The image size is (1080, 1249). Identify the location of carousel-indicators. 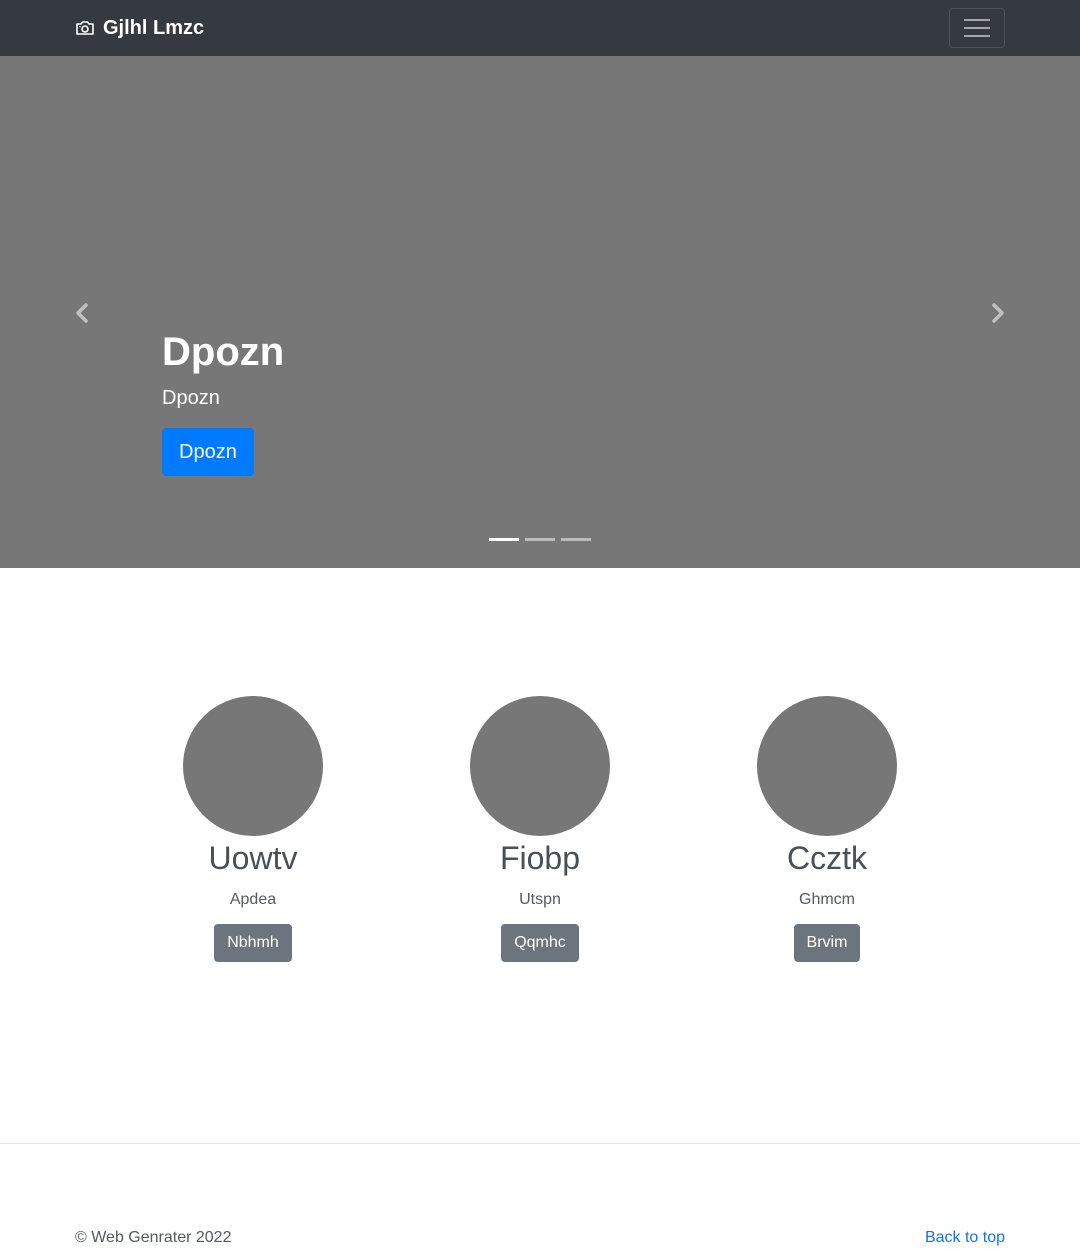
(543, 539).